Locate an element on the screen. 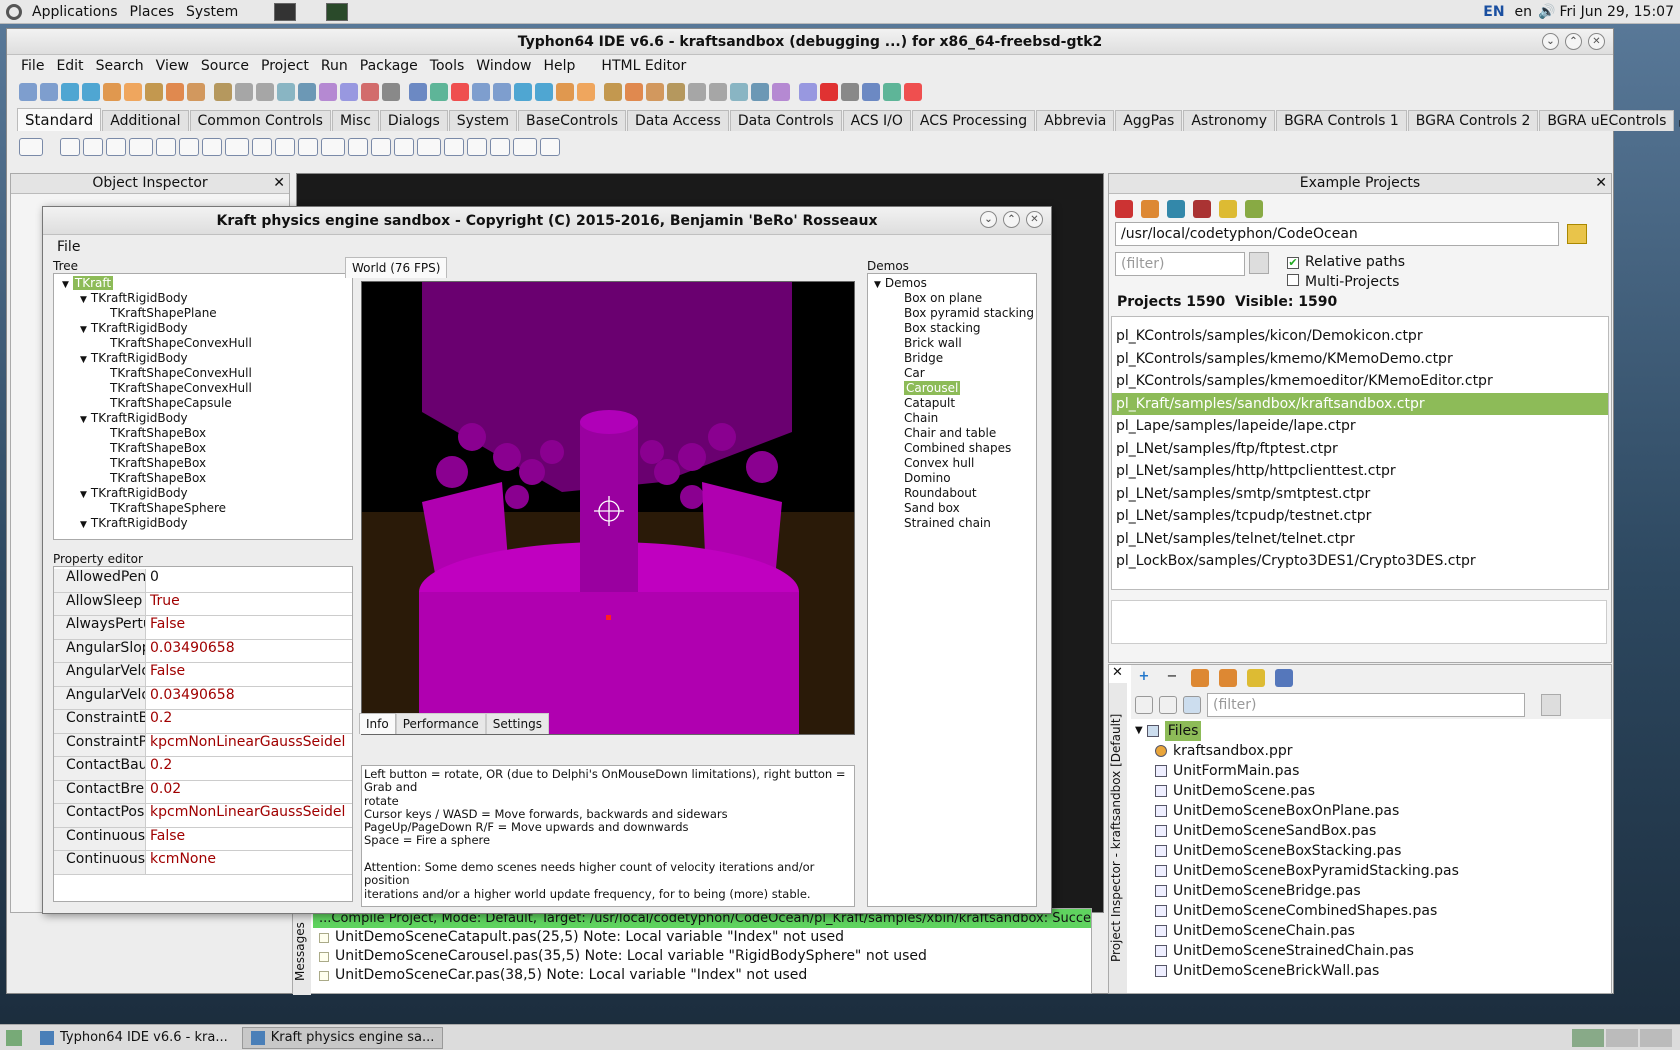 Image resolution: width=1680 pixels, height=1050 pixels. tab-acs-processing: ACS Processing is located at coordinates (973, 120).